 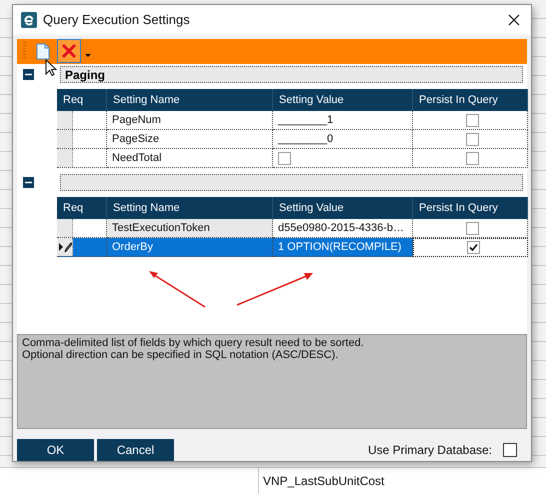 What do you see at coordinates (291, 183) in the screenshot?
I see `group-header` at bounding box center [291, 183].